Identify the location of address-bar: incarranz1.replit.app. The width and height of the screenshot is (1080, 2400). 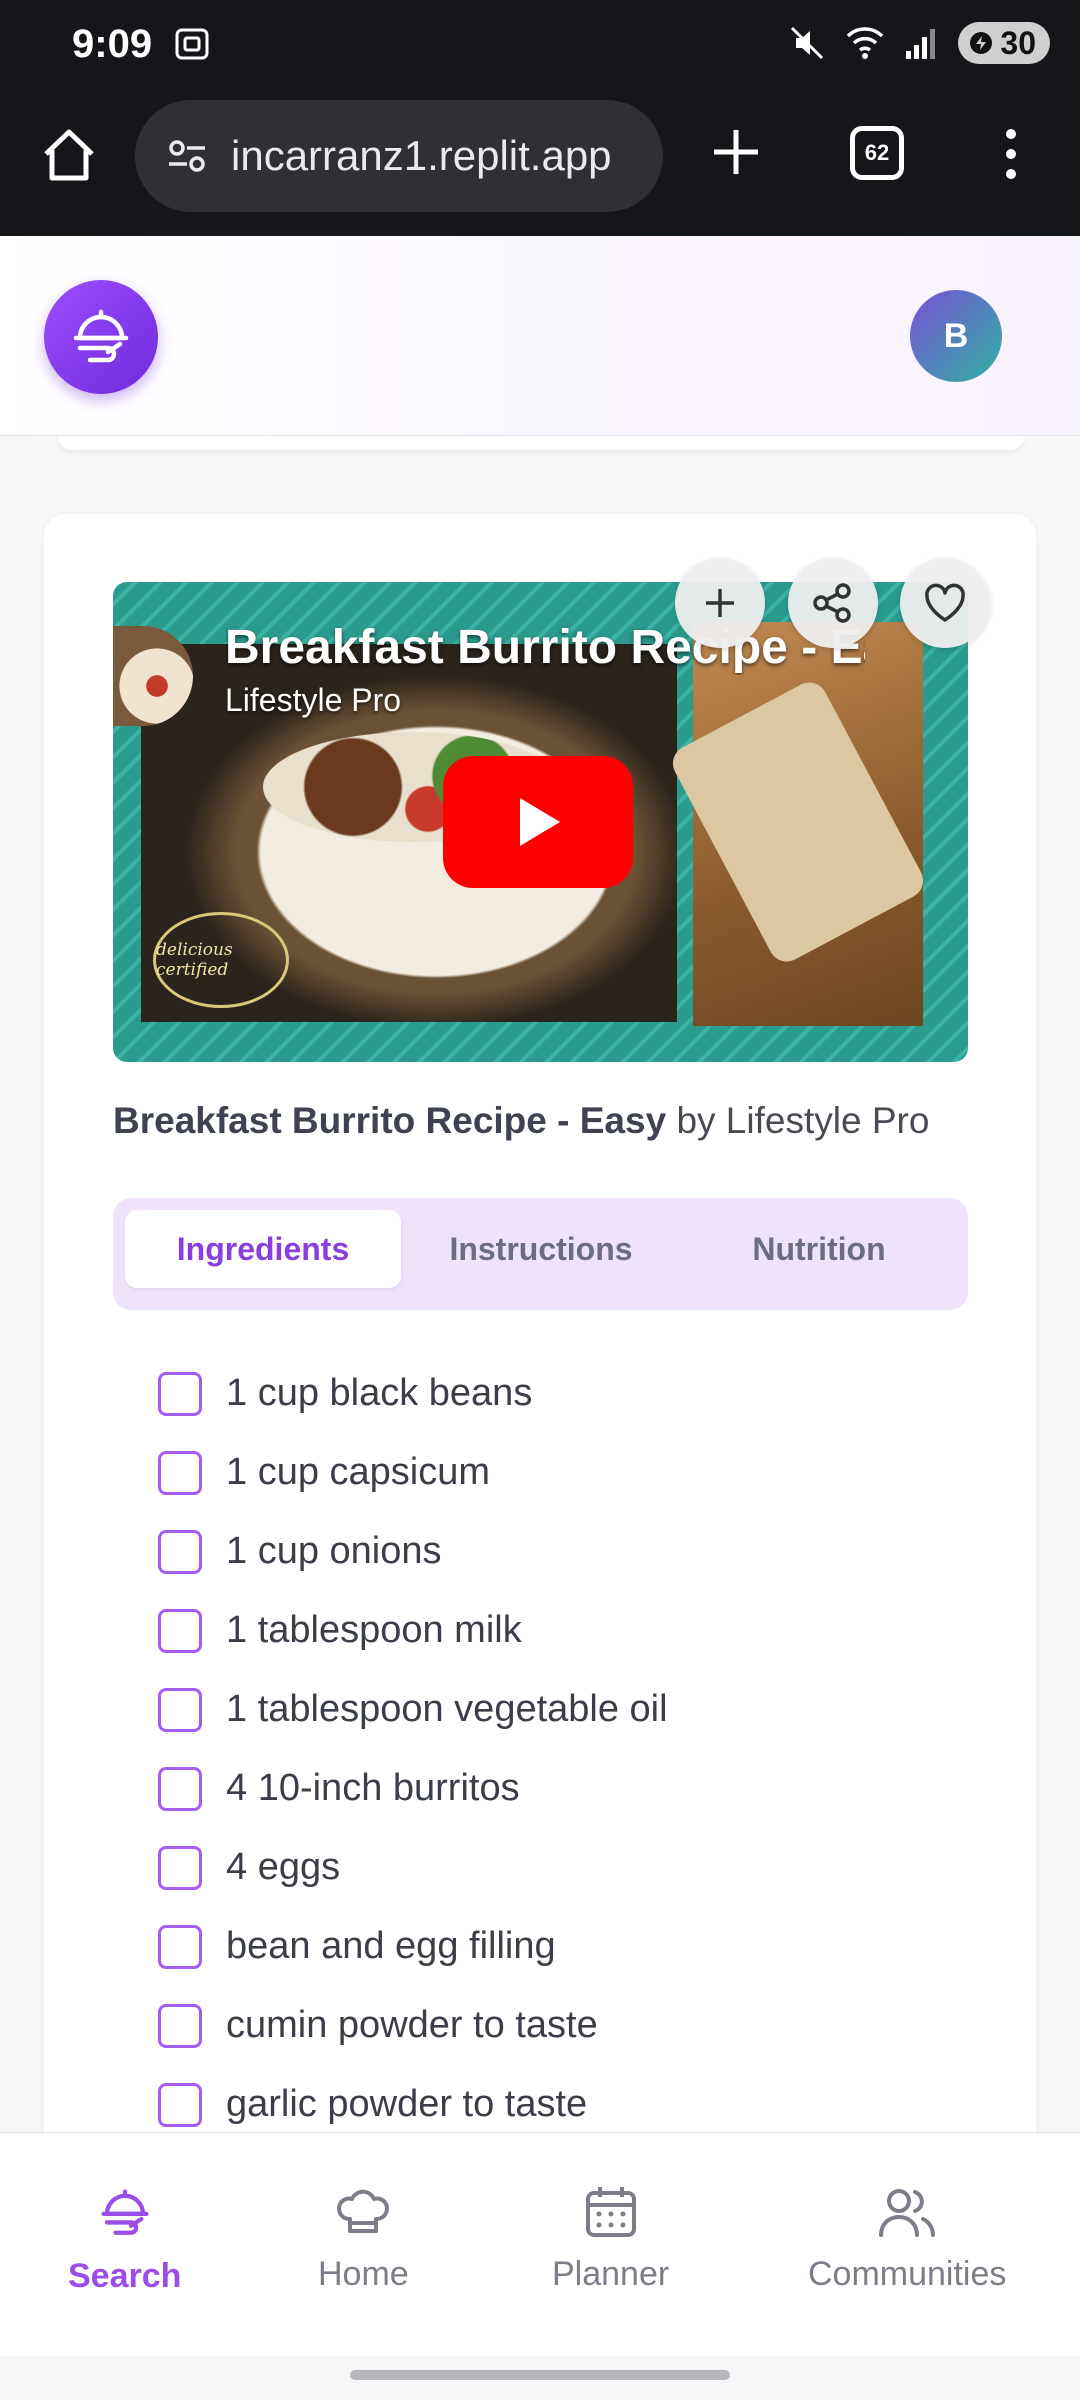
(399, 156).